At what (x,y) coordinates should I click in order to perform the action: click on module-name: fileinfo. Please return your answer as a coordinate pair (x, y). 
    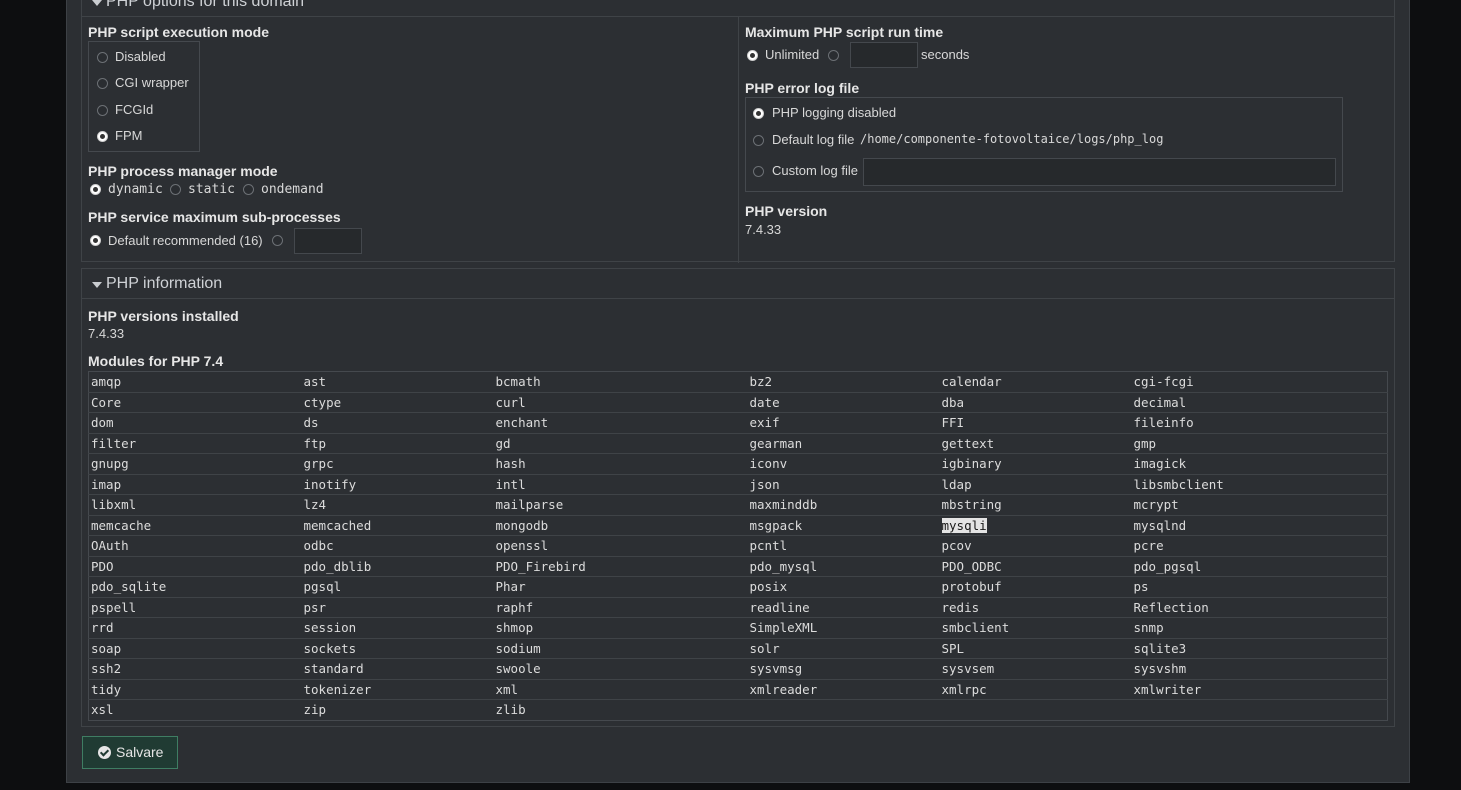
    Looking at the image, I should click on (1163, 423).